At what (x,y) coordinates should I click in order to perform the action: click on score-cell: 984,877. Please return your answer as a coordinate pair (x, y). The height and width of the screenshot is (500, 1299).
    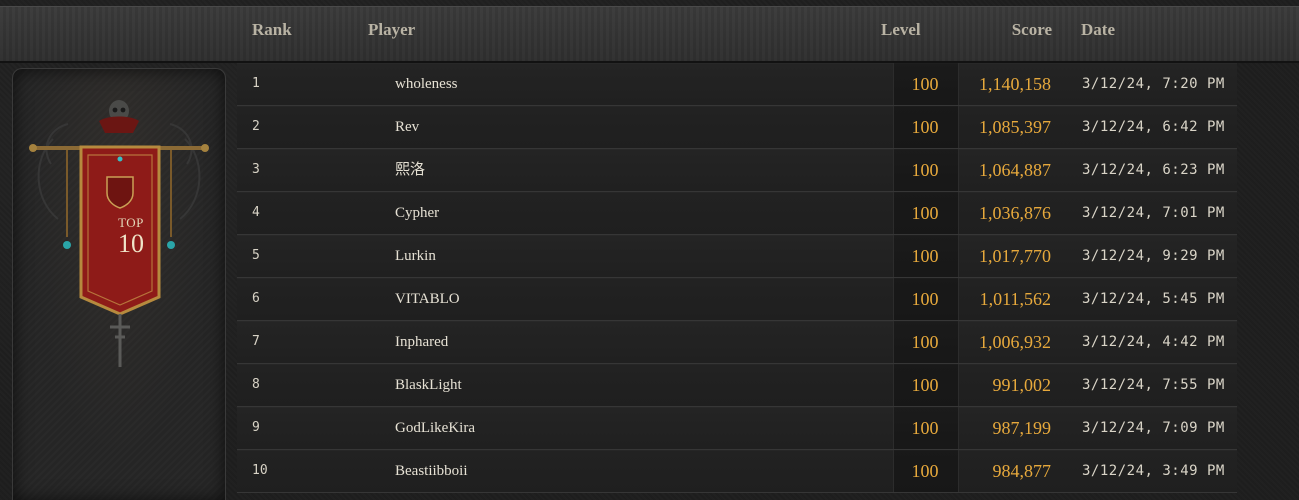
    Looking at the image, I should click on (1022, 471).